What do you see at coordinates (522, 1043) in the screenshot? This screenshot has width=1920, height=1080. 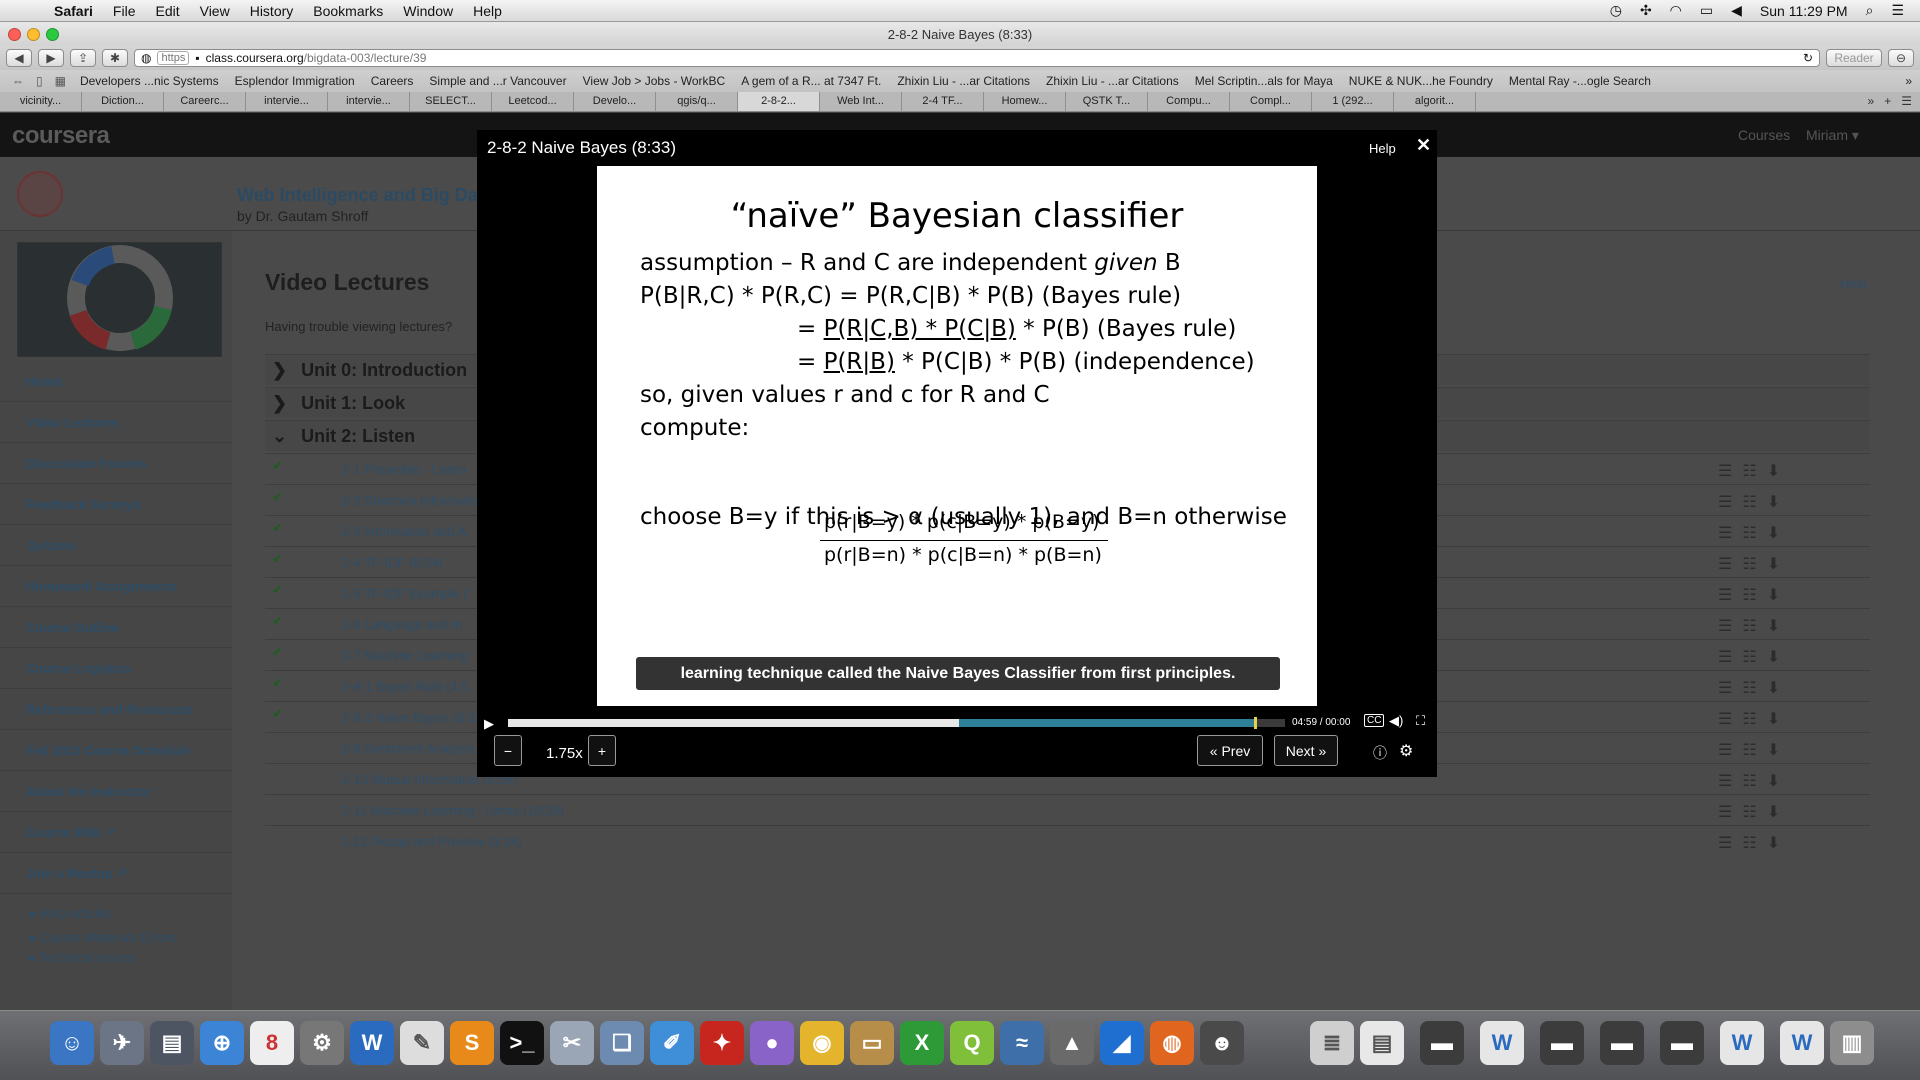 I see `terminal-icon: >_` at bounding box center [522, 1043].